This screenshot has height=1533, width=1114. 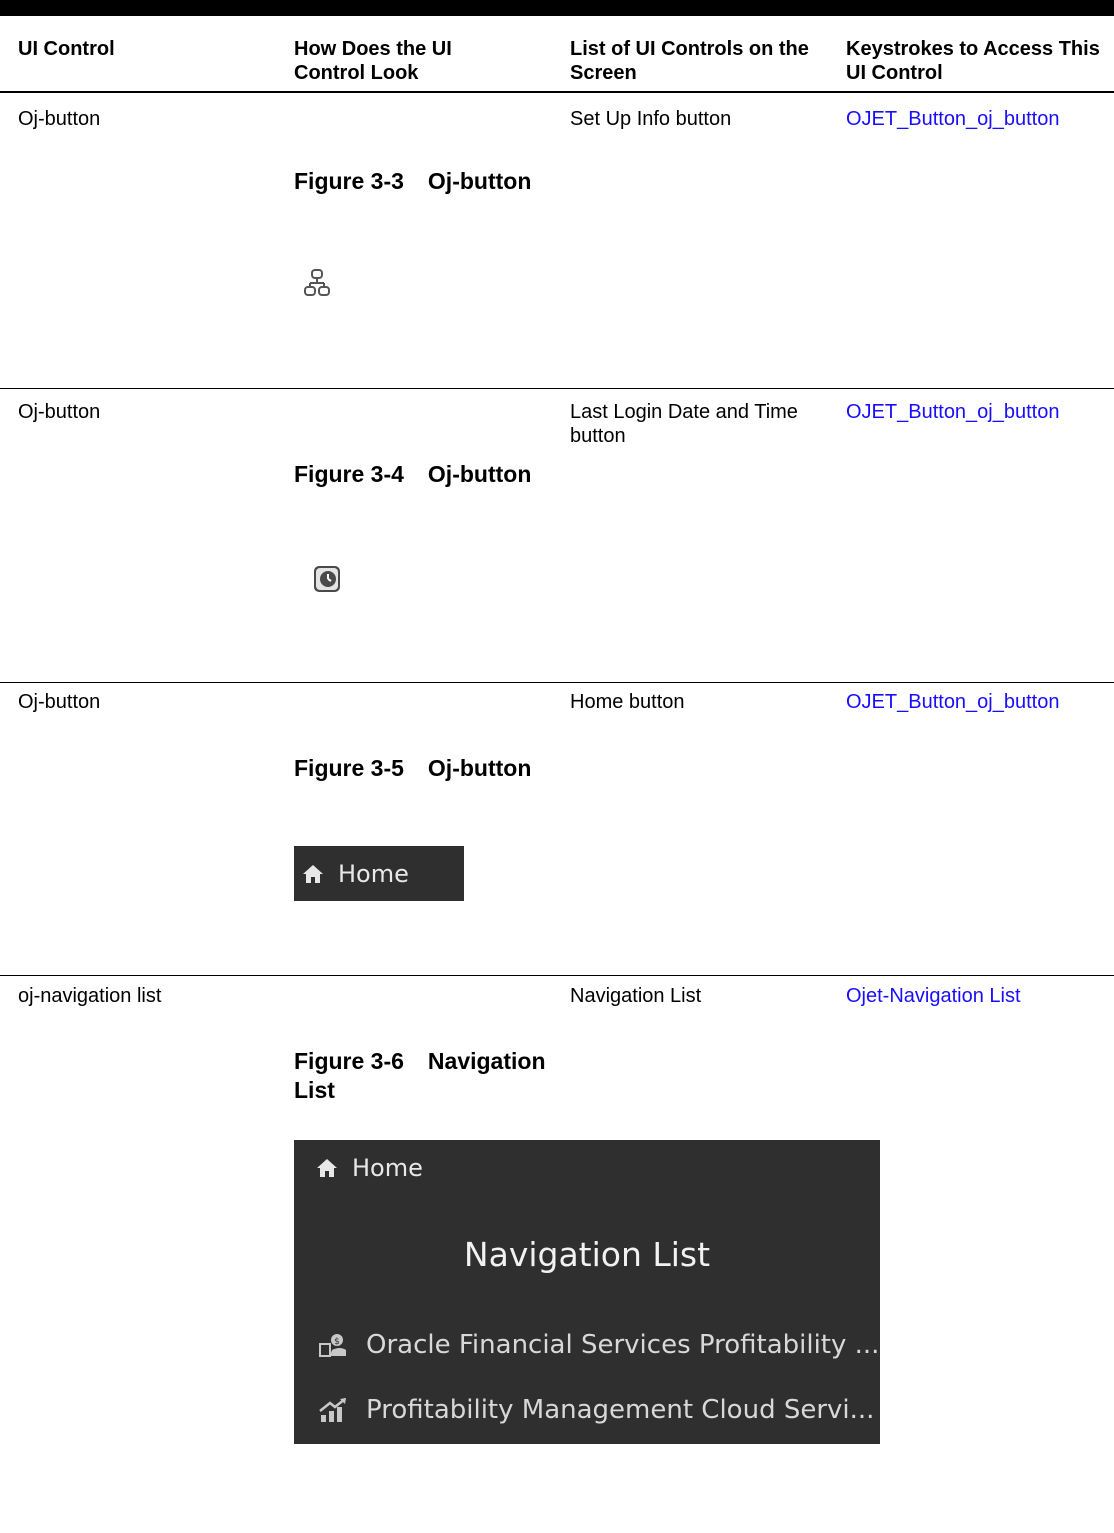 I want to click on org-chart-icon, so click(x=317, y=285).